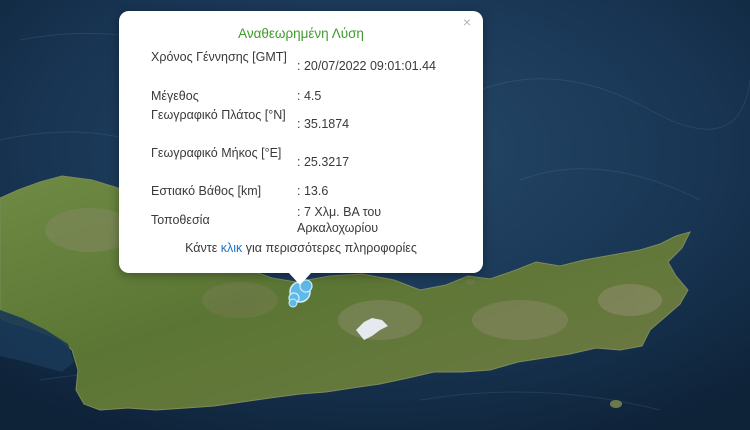 This screenshot has height=430, width=750. What do you see at coordinates (323, 162) in the screenshot?
I see `row-value: : 25.3217` at bounding box center [323, 162].